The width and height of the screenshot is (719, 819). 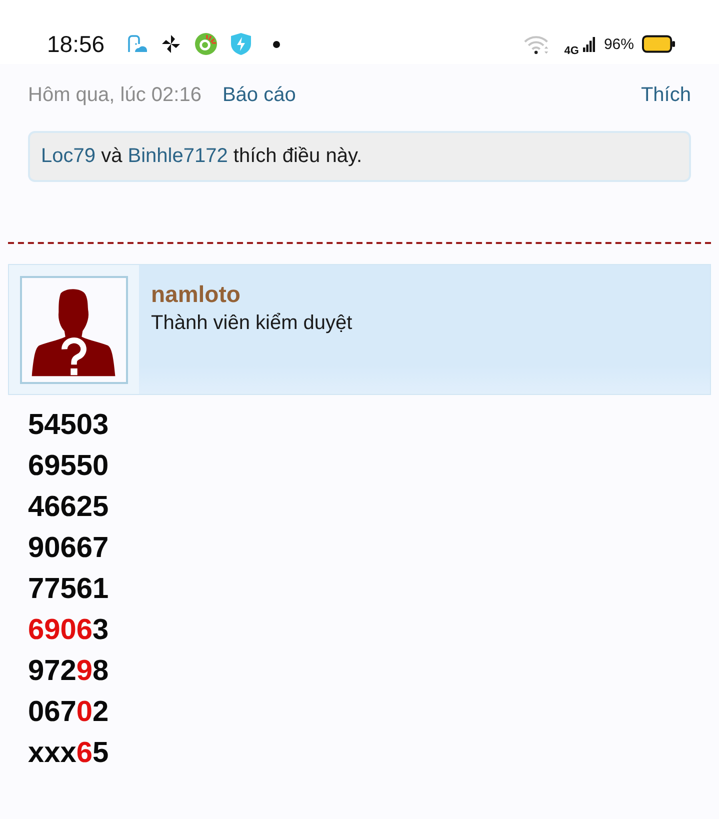 What do you see at coordinates (68, 753) in the screenshot?
I see `number-line: xxx65` at bounding box center [68, 753].